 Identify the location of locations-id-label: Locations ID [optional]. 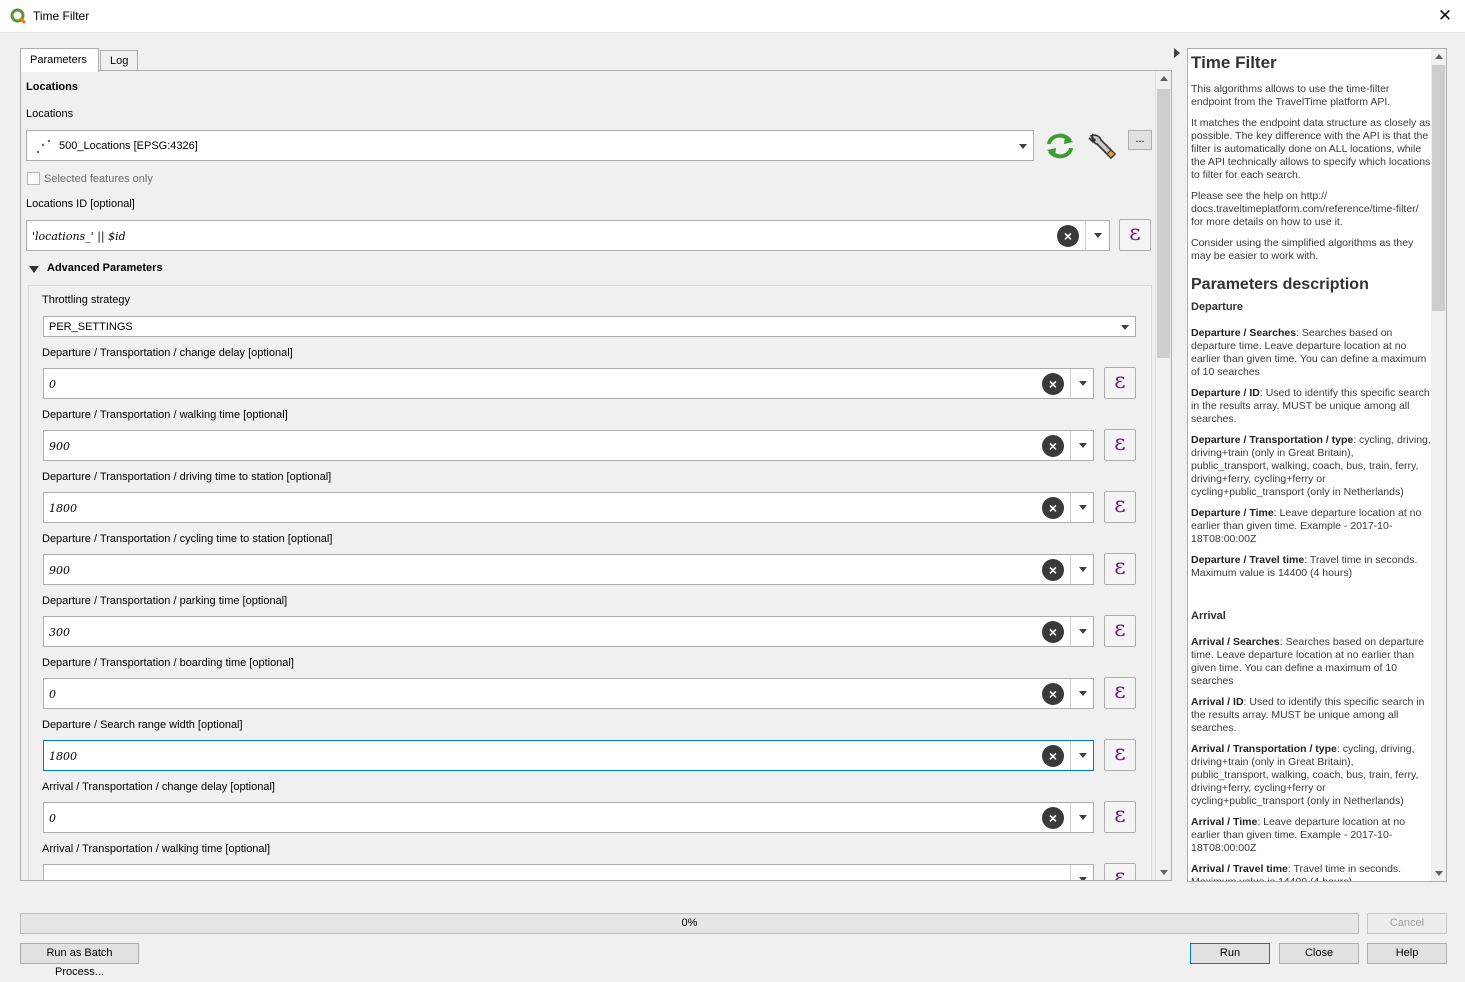
(80, 204).